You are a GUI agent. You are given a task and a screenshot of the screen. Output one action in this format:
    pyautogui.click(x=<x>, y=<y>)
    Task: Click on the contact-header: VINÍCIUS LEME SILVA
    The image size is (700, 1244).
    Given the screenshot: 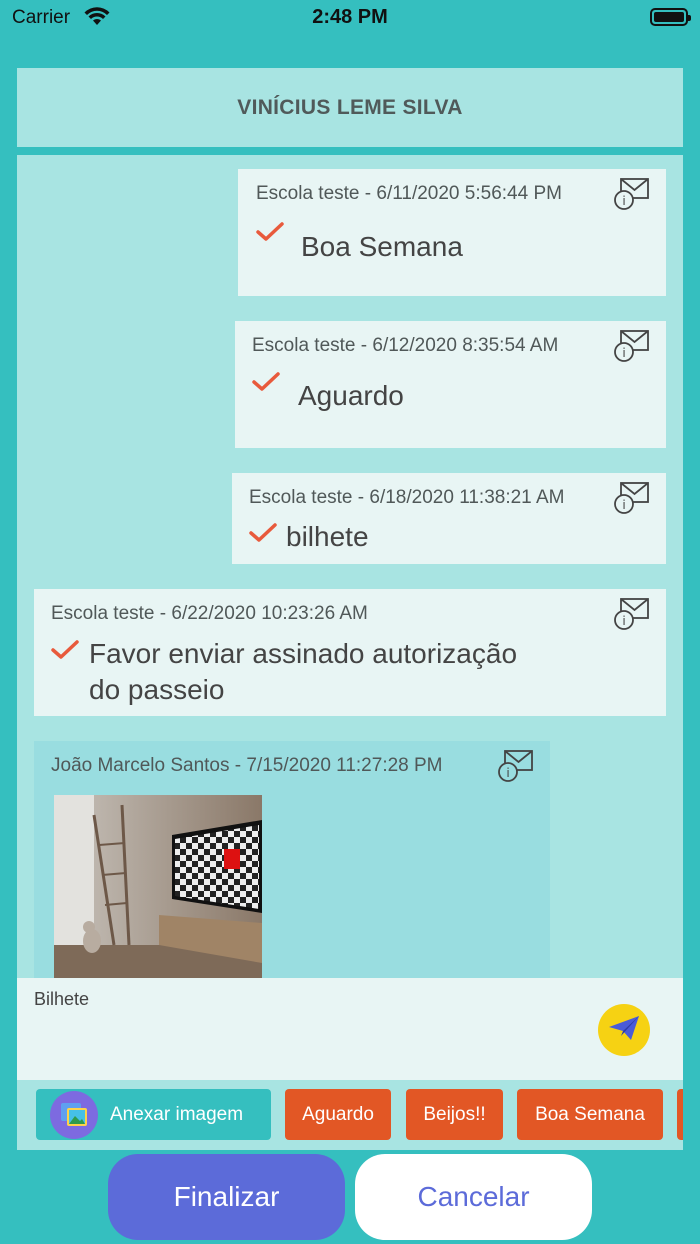 What is the action you would take?
    pyautogui.click(x=350, y=107)
    